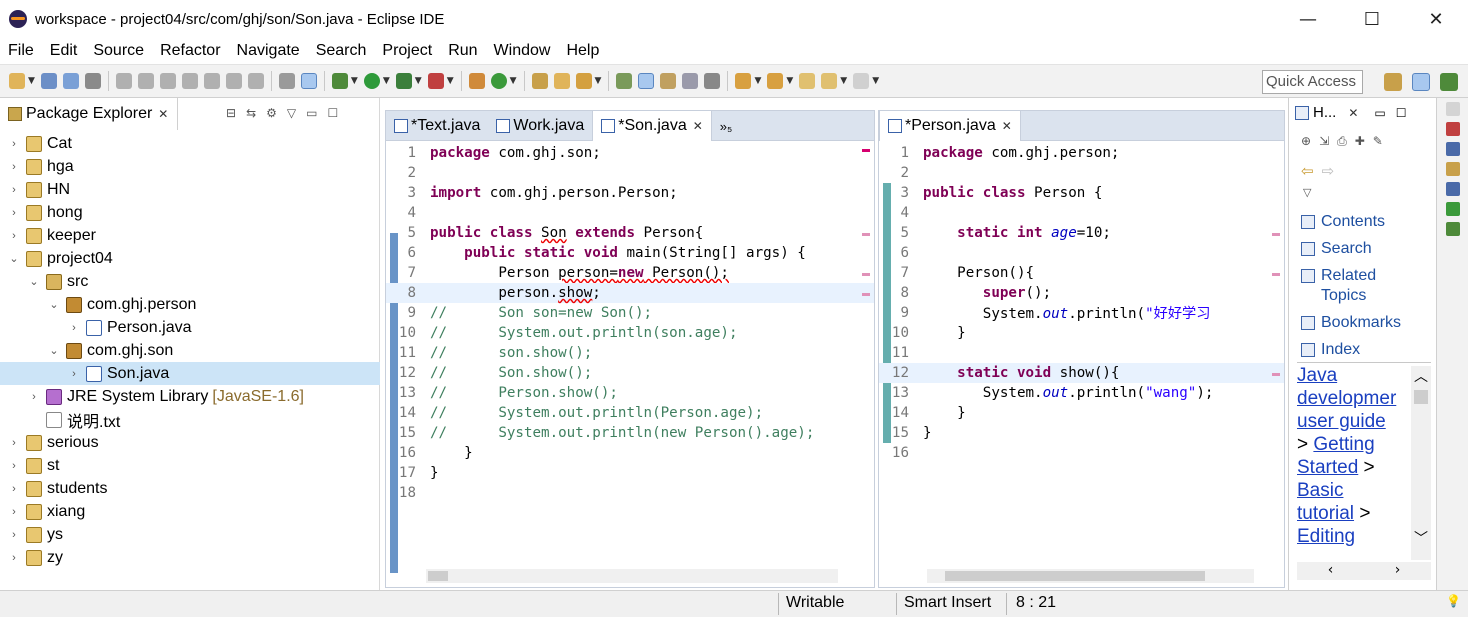 Image resolution: width=1468 pixels, height=617 pixels. What do you see at coordinates (1320, 490) in the screenshot?
I see `help-breadcrumb-link: Basic` at bounding box center [1320, 490].